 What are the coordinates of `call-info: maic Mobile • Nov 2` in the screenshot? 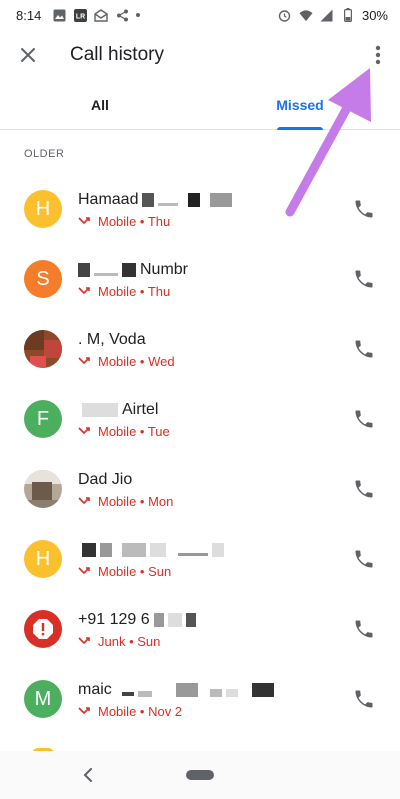 It's located at (215, 699).